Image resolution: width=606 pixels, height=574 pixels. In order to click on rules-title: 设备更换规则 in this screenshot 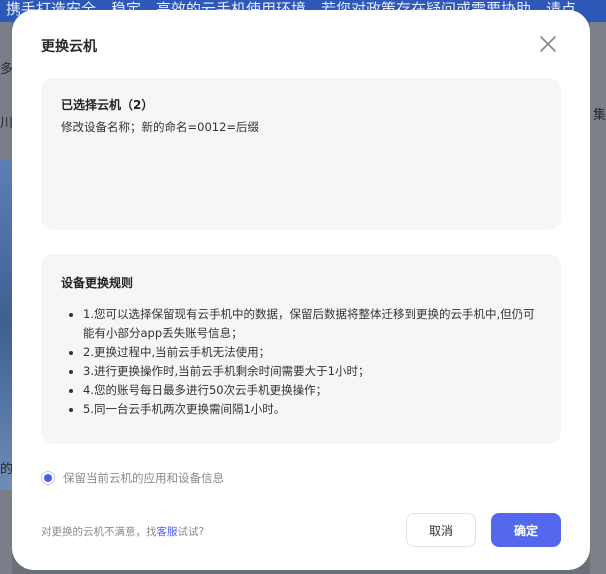, I will do `click(97, 283)`.